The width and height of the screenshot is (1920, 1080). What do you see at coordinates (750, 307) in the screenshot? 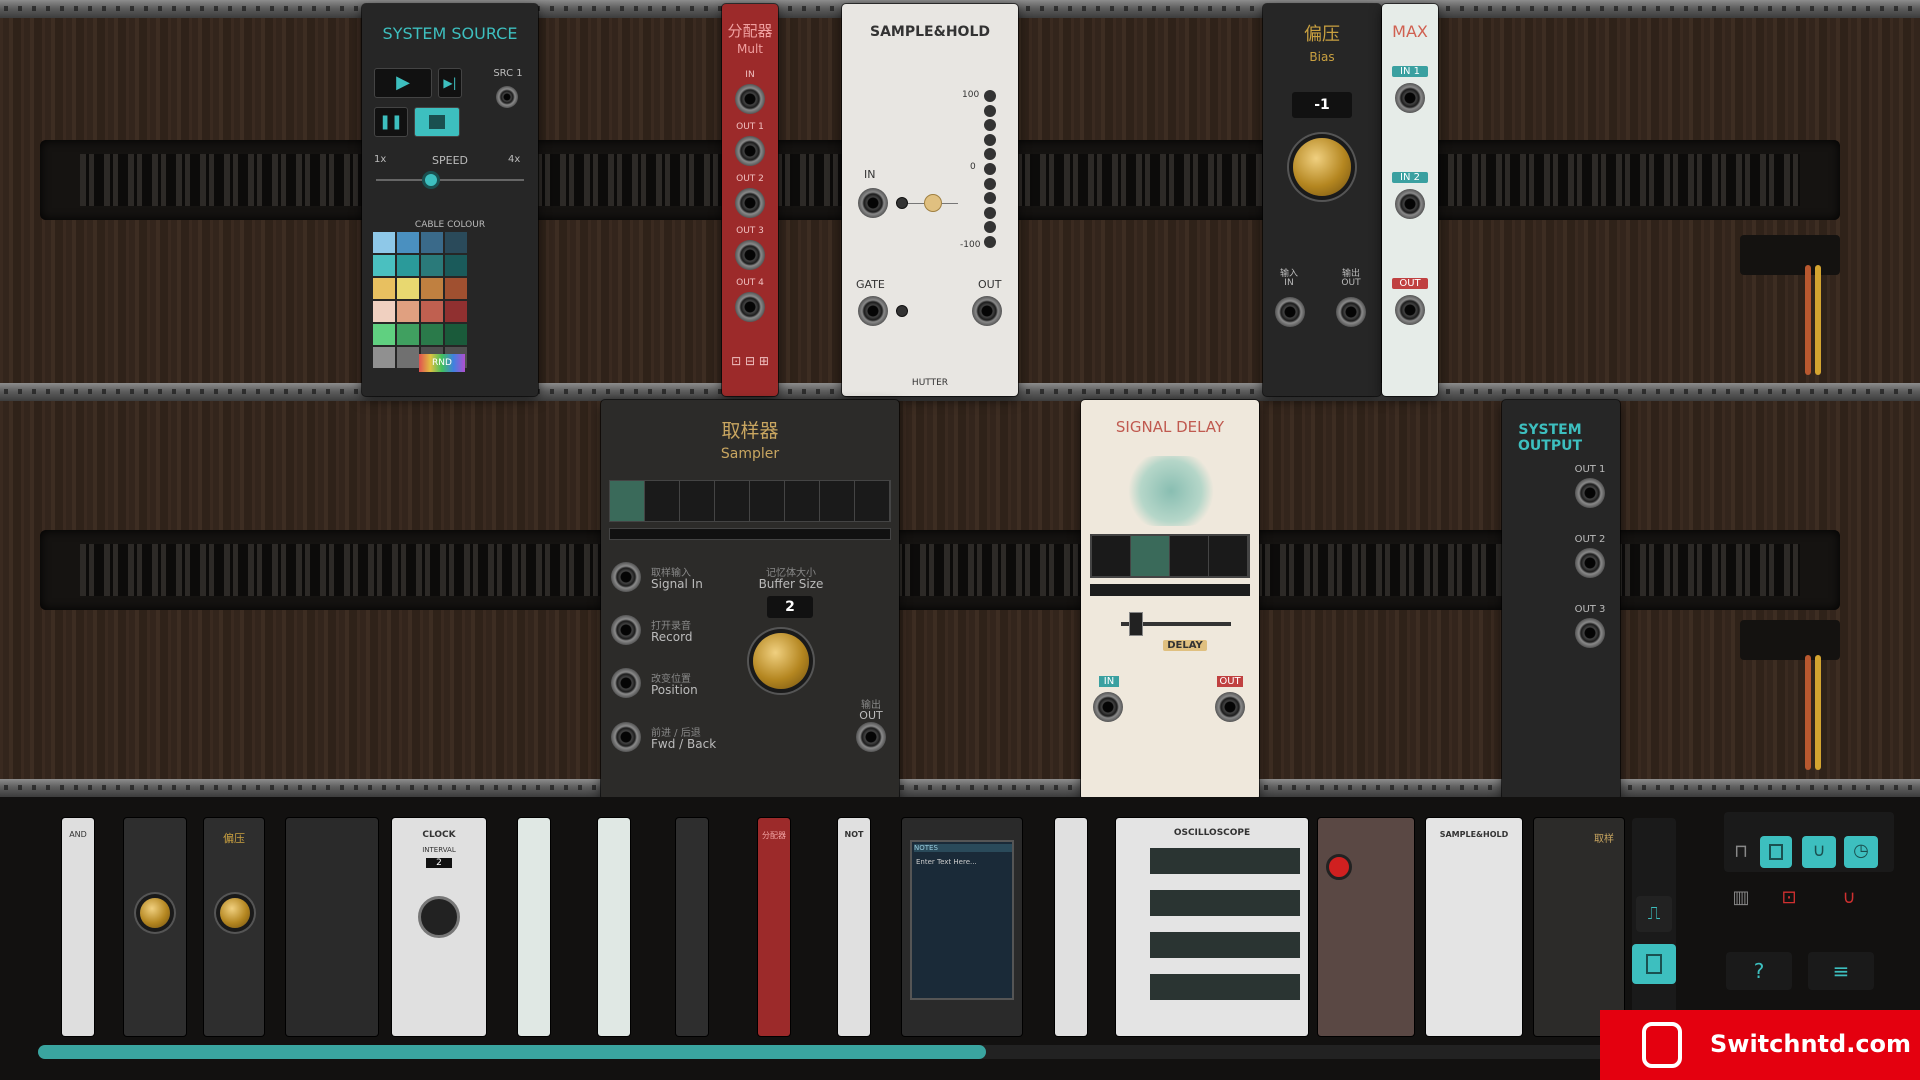
I see `mult-out4-jack` at bounding box center [750, 307].